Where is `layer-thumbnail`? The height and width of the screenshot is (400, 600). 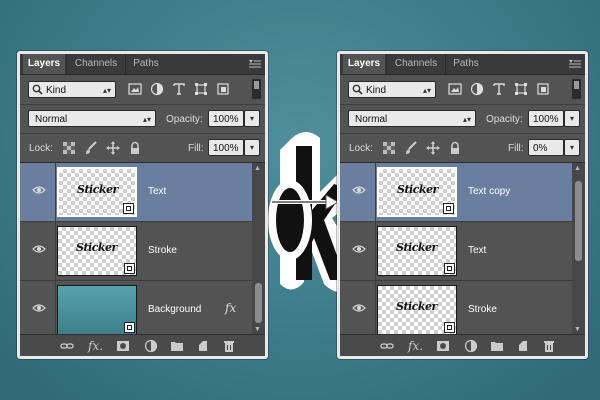 layer-thumbnail is located at coordinates (97, 310).